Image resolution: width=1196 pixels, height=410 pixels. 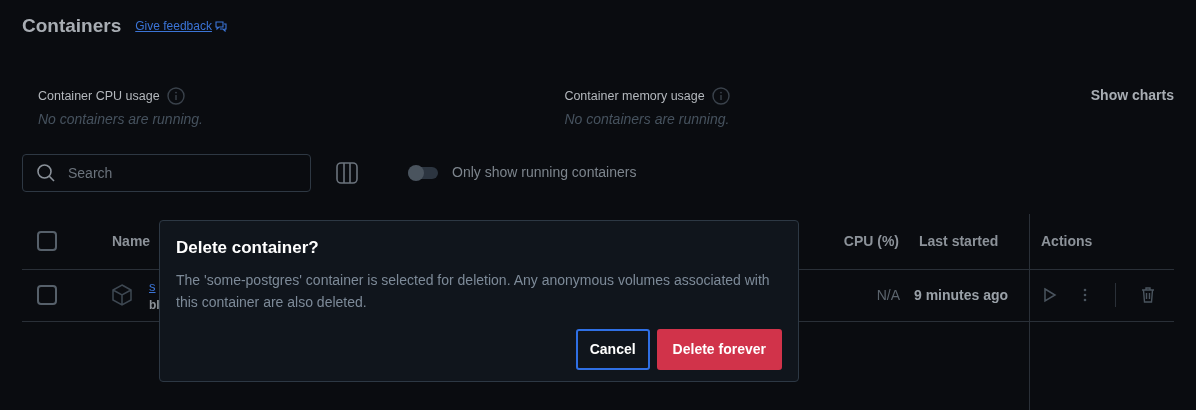 What do you see at coordinates (347, 172) in the screenshot?
I see `columns-icon` at bounding box center [347, 172].